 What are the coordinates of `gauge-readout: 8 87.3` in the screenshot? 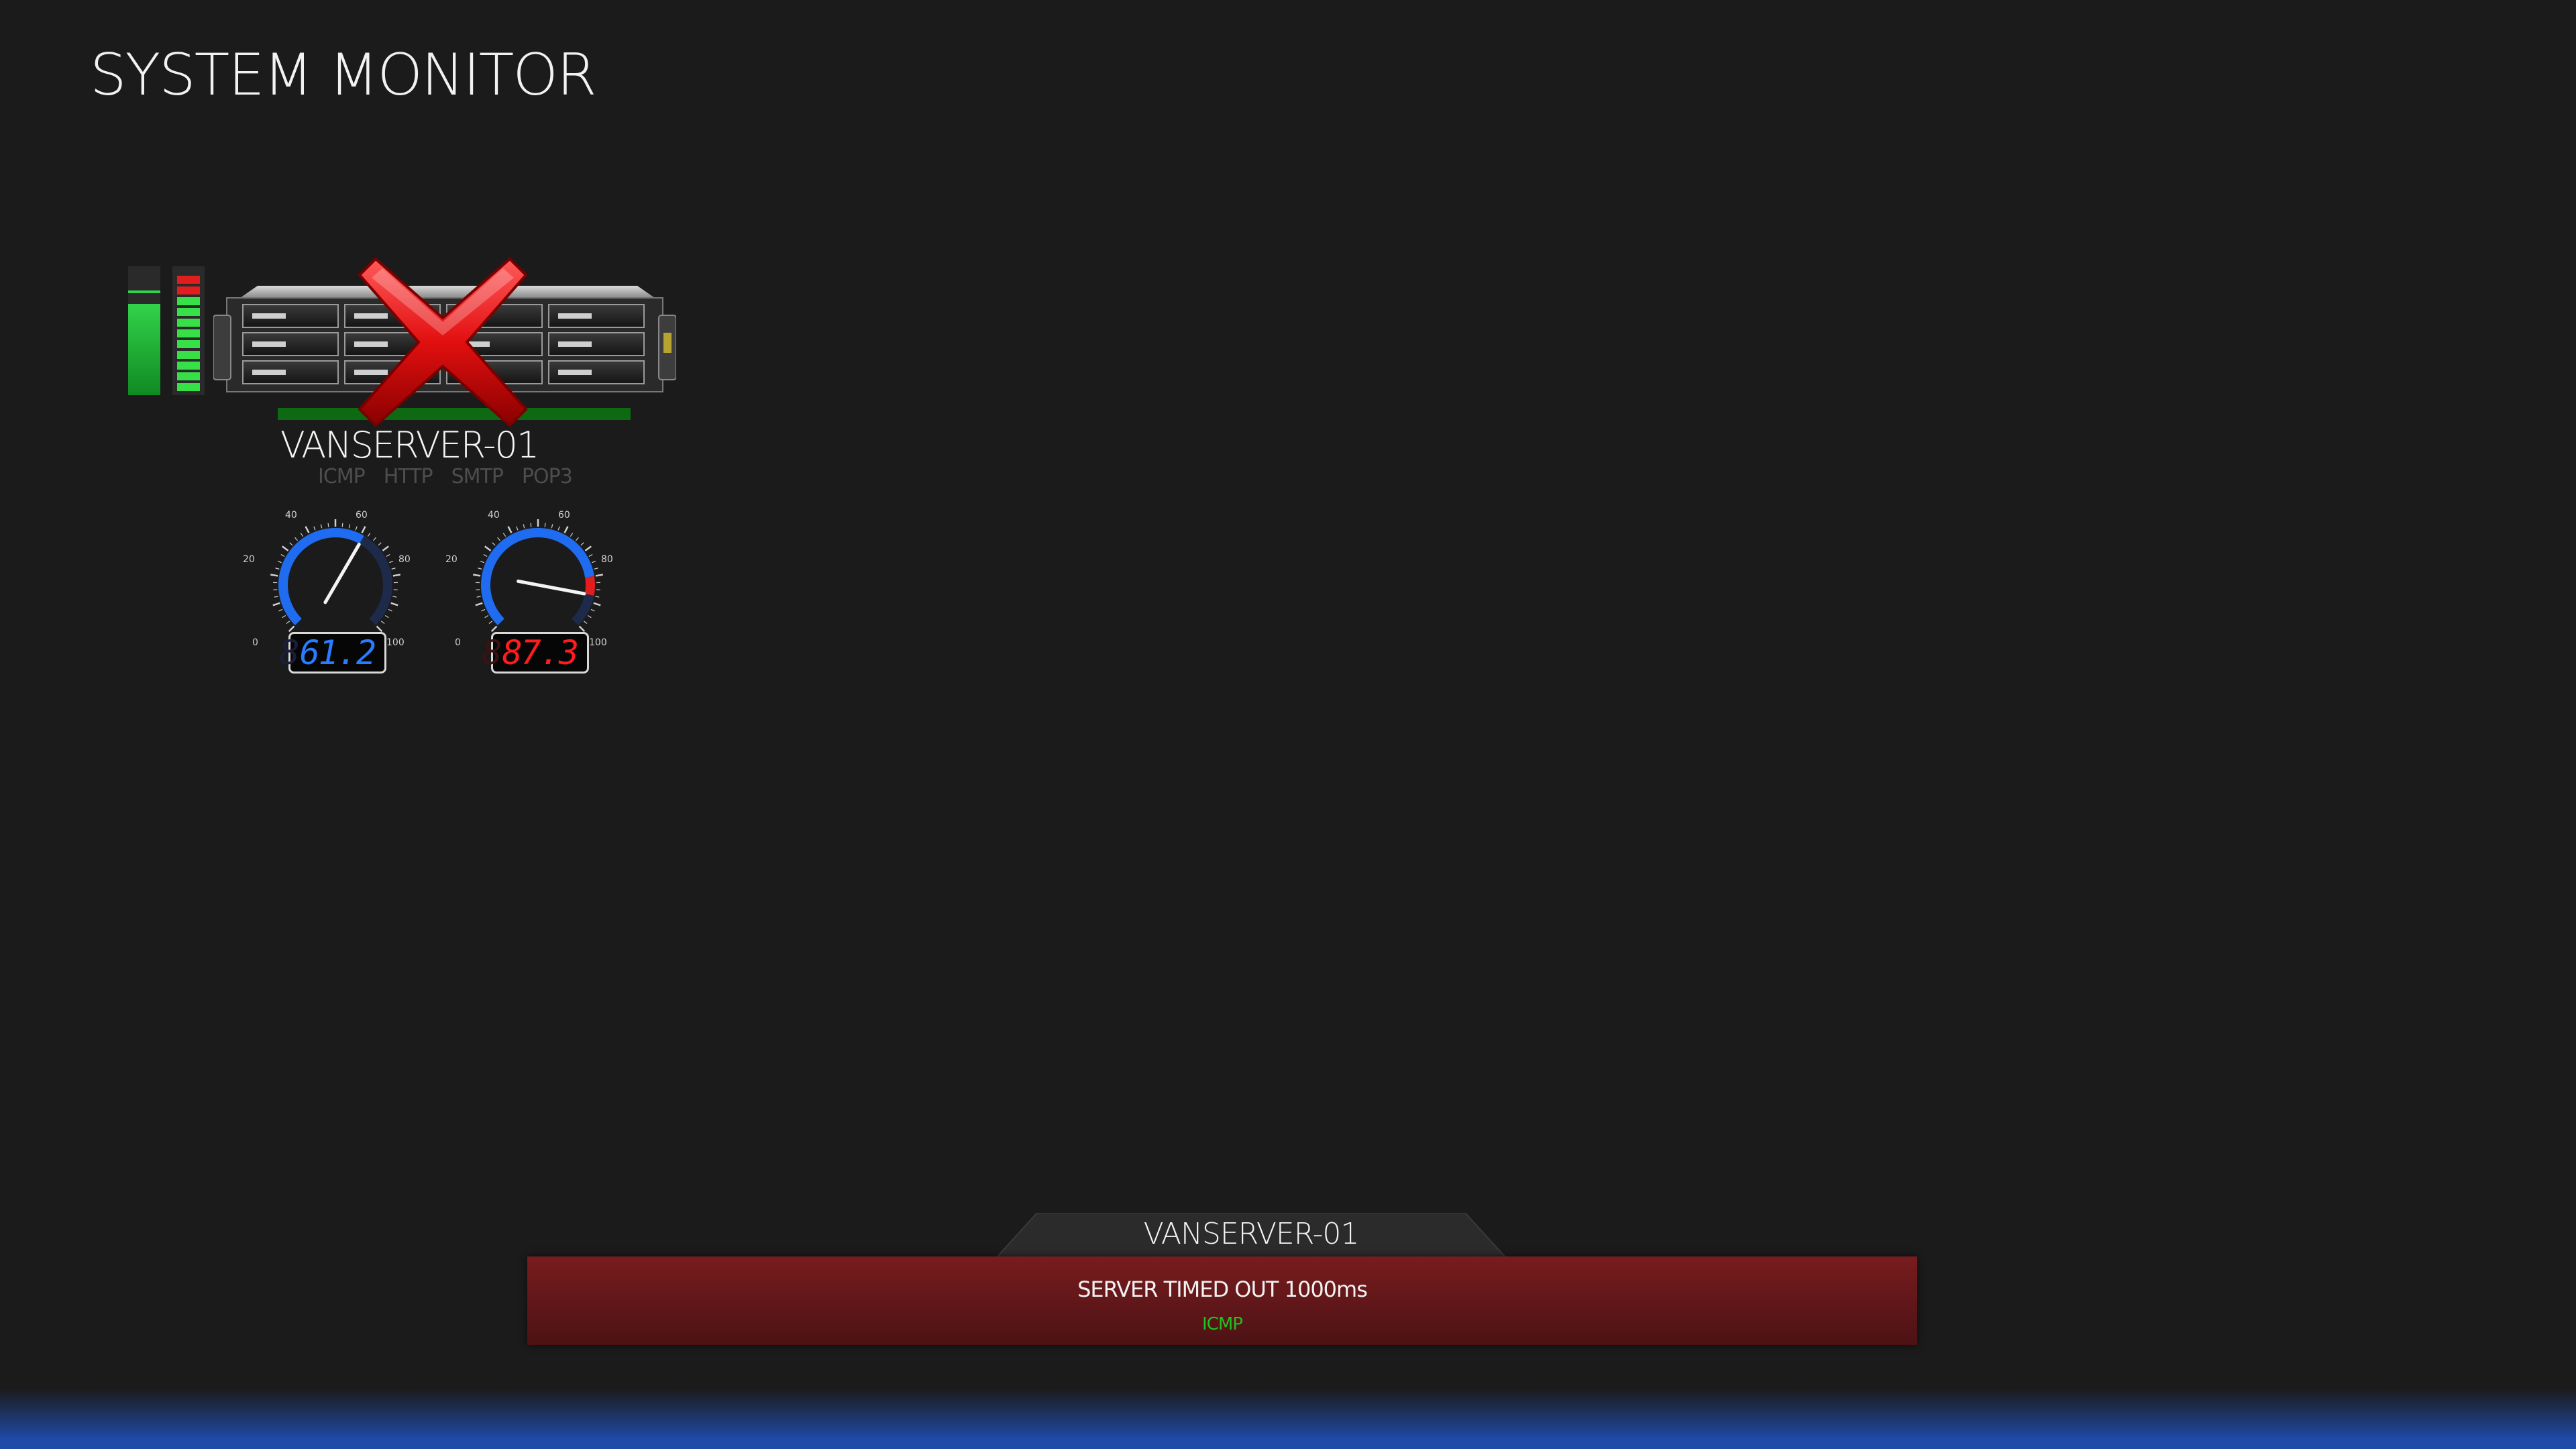 It's located at (535, 653).